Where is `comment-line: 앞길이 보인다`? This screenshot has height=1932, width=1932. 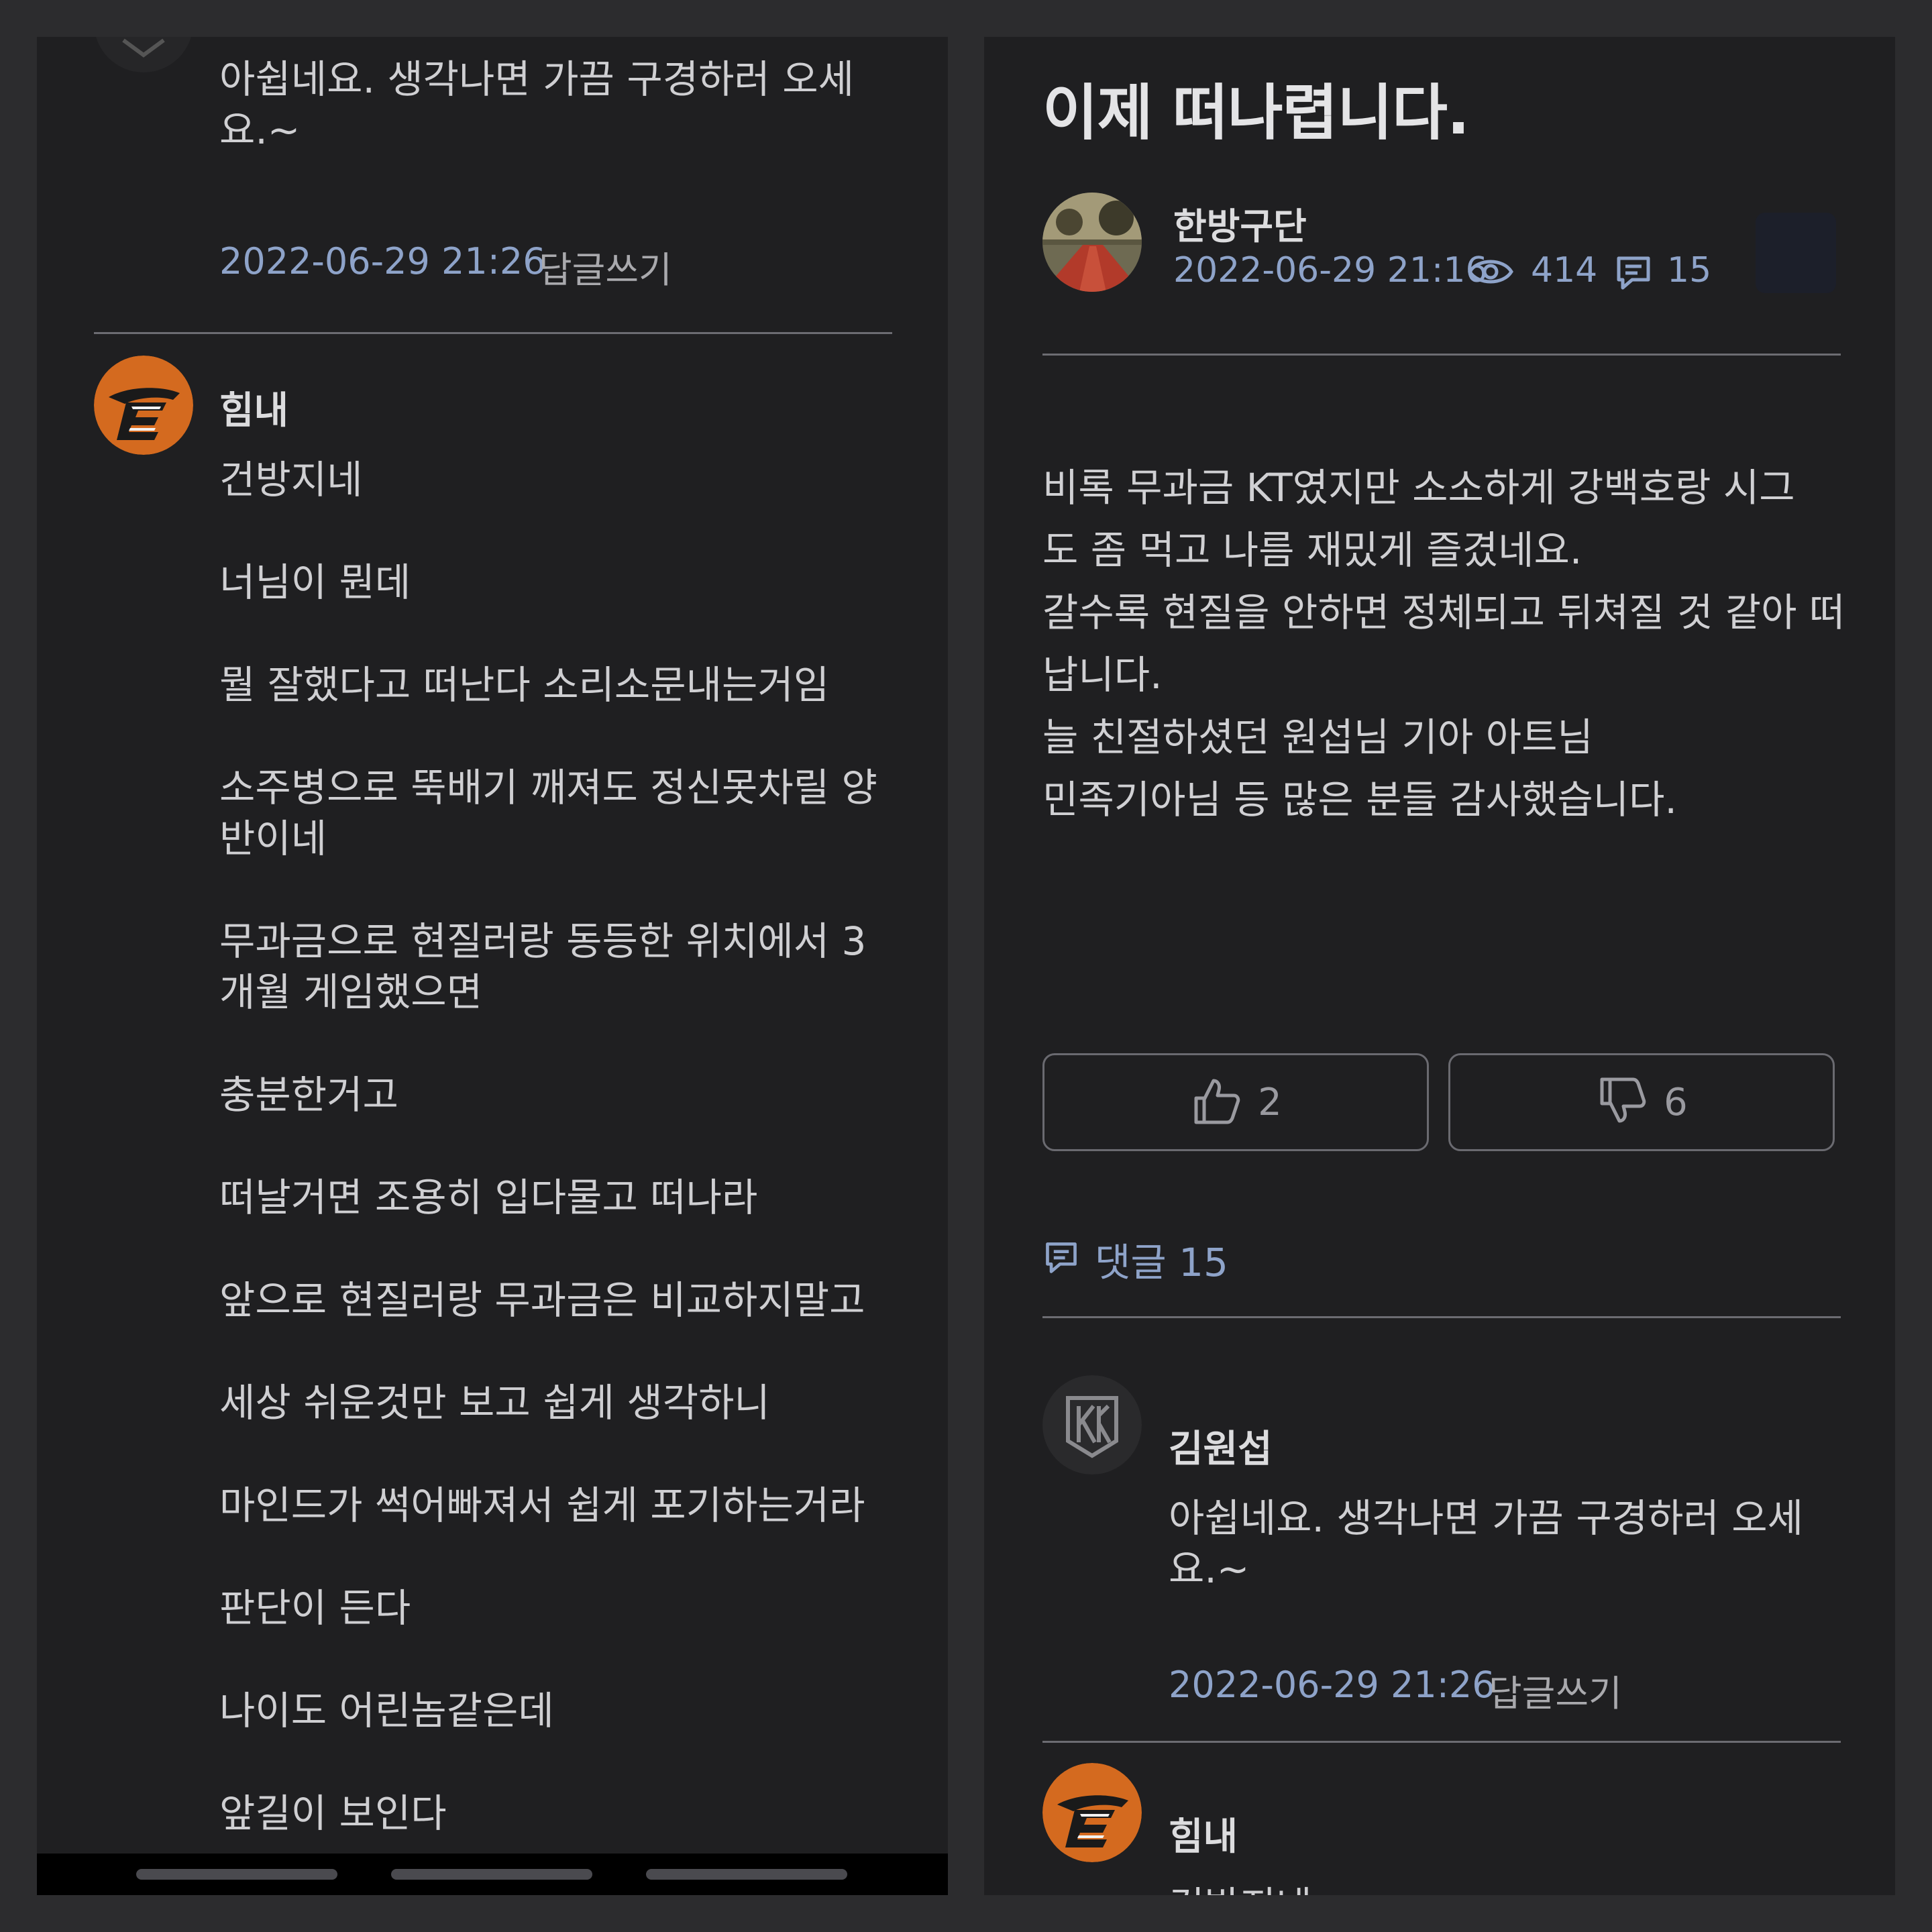 comment-line: 앞길이 보인다 is located at coordinates (333, 1813).